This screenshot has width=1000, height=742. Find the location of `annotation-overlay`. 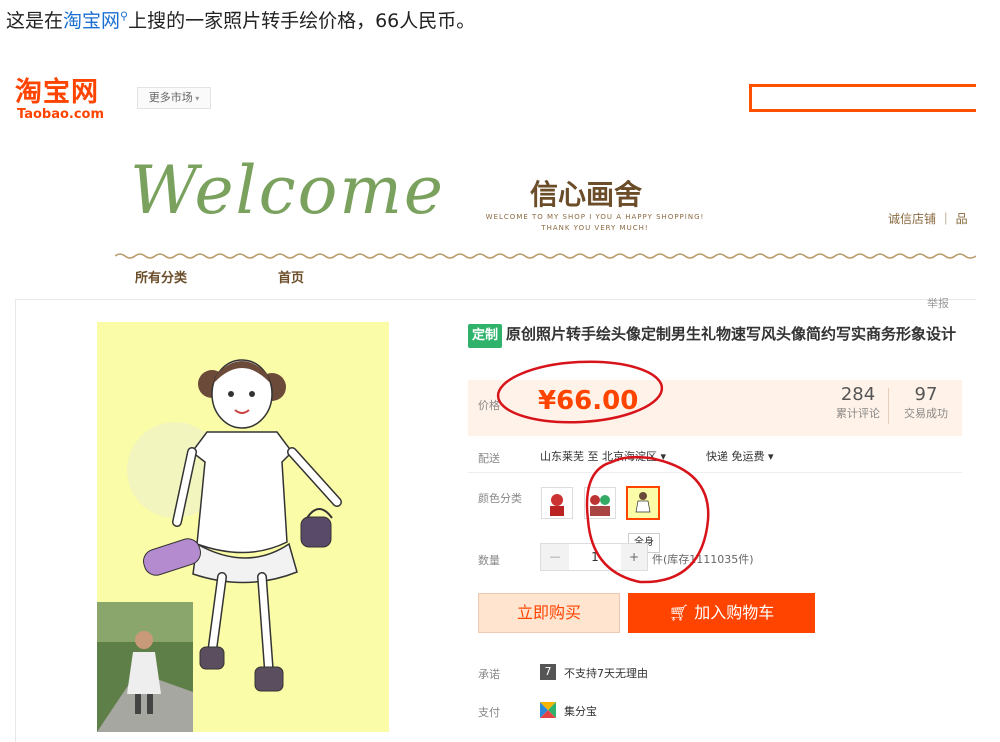

annotation-overlay is located at coordinates (603, 472).